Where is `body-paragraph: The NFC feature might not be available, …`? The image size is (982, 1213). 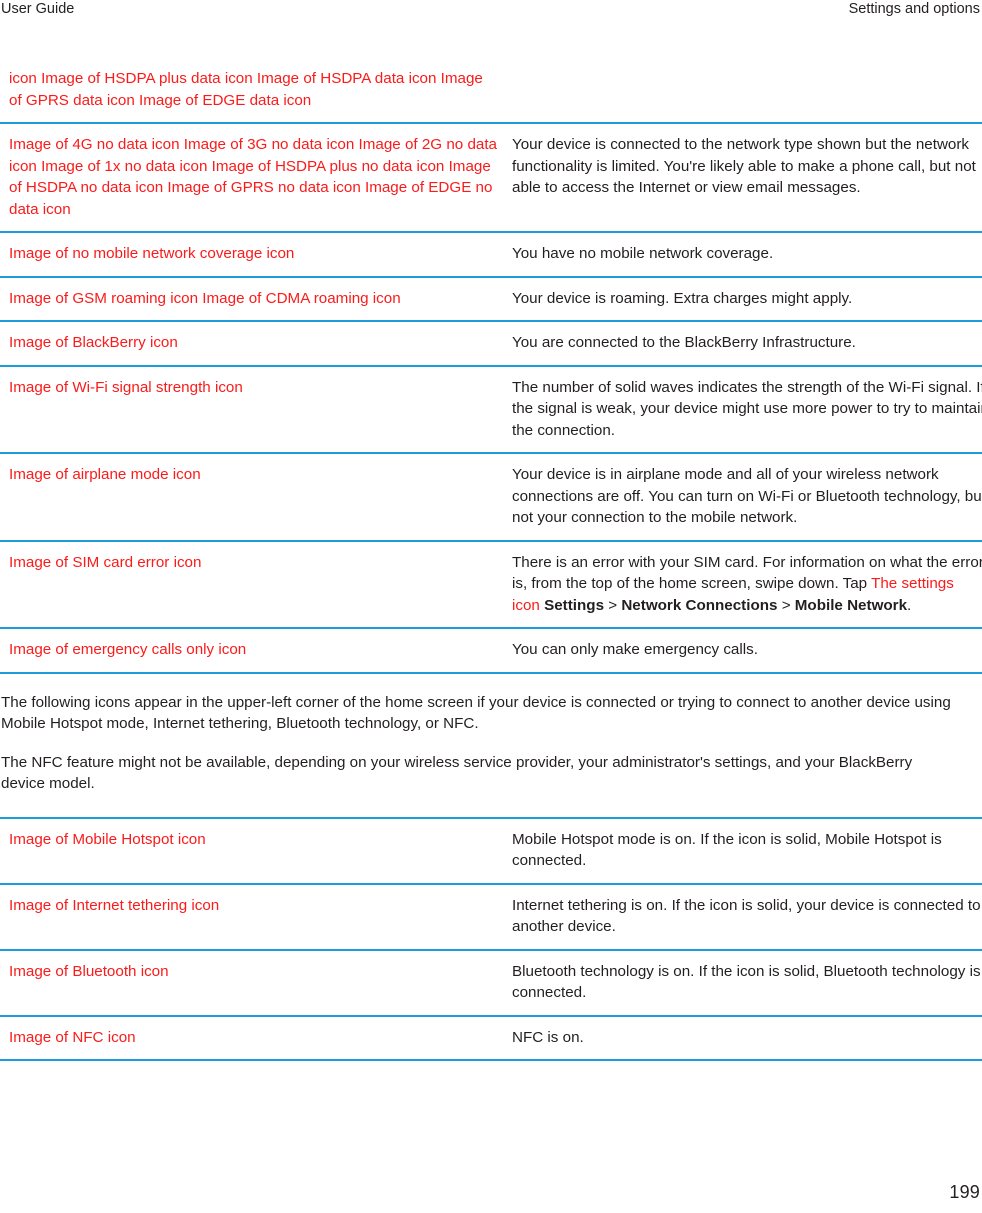
body-paragraph: The NFC feature might not be available, … is located at coordinates (457, 773).